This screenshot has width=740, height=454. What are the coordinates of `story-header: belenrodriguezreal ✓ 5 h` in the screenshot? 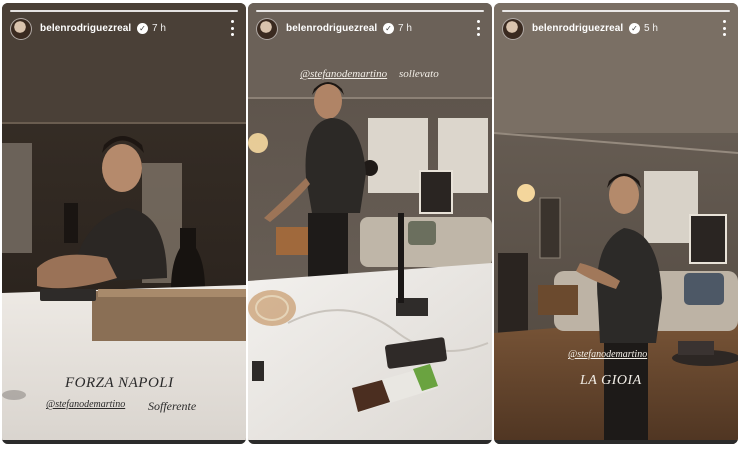 It's located at (616, 30).